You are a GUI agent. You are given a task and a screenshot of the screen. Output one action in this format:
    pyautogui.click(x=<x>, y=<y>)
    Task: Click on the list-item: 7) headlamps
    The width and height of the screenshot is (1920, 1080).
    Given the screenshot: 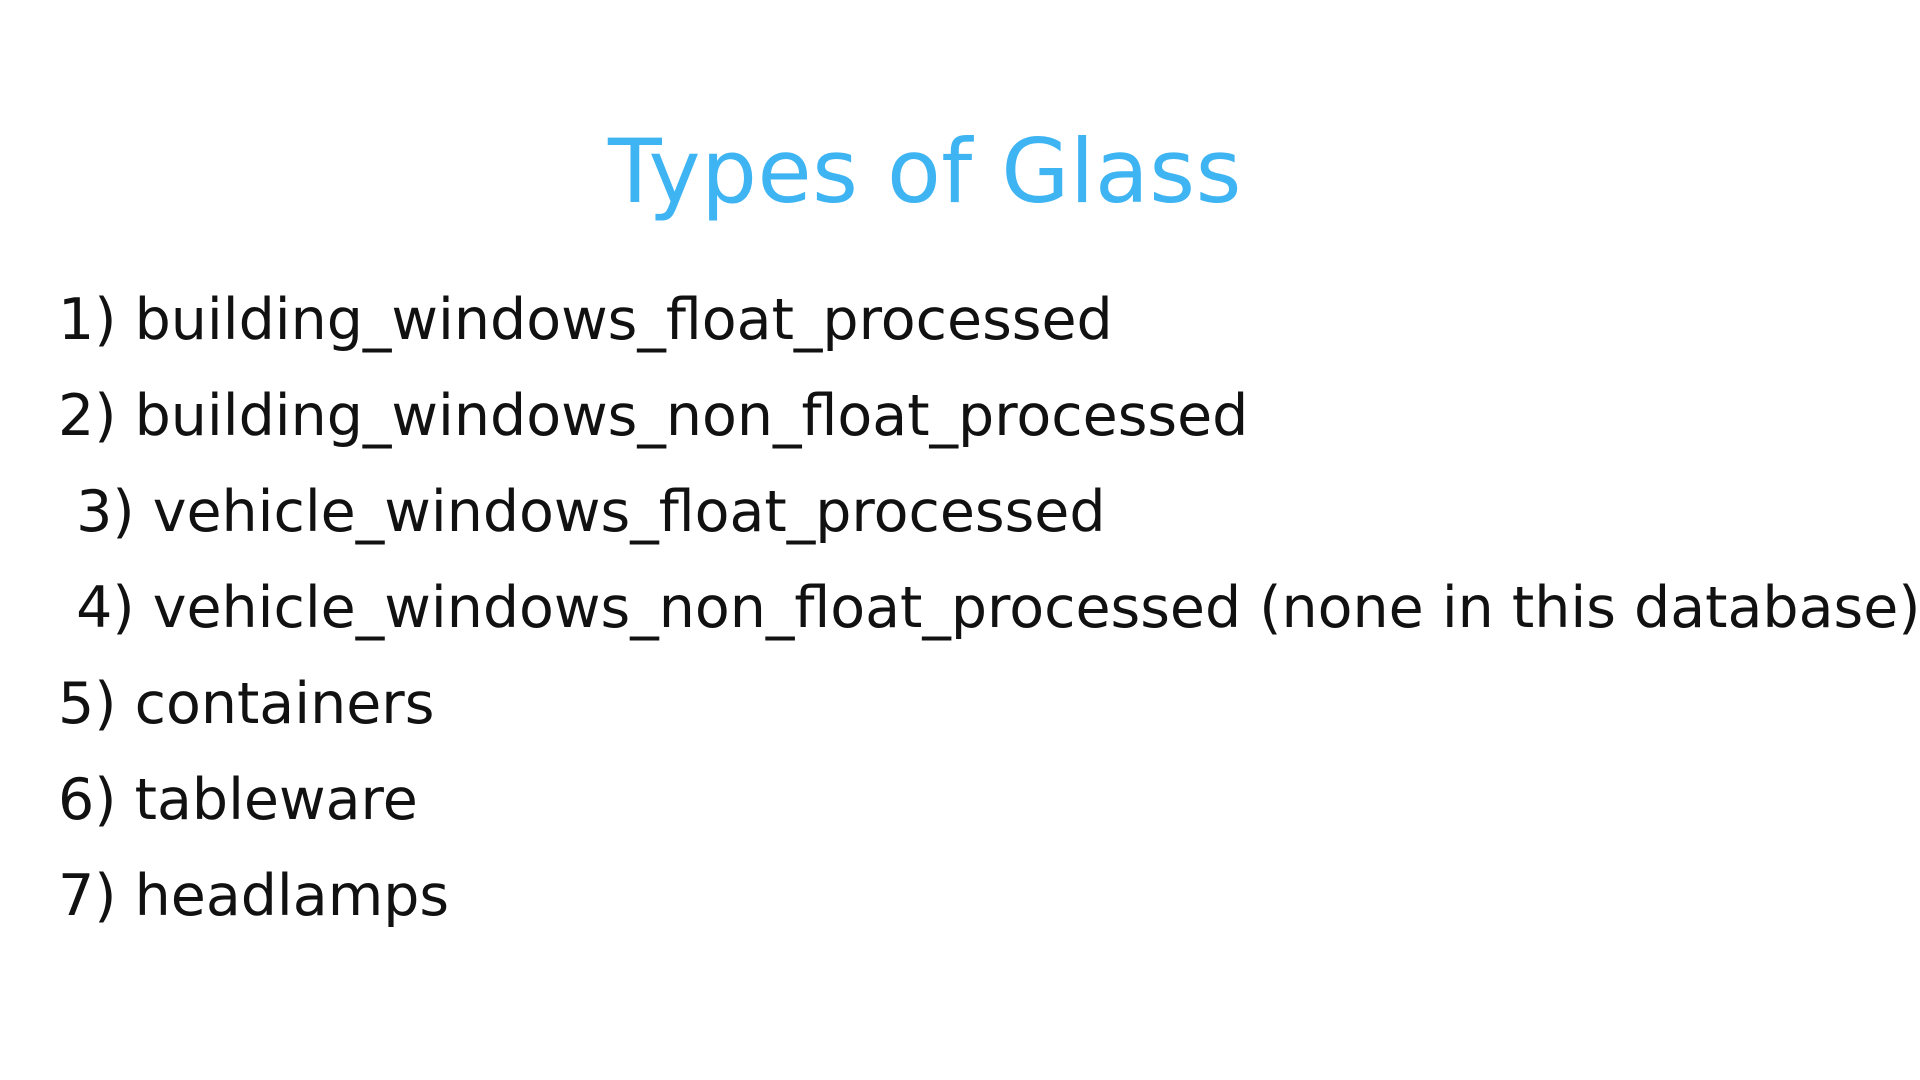 What is the action you would take?
    pyautogui.click(x=254, y=896)
    